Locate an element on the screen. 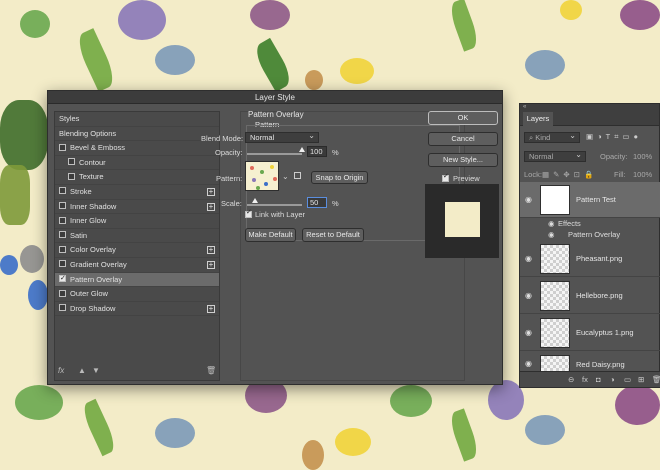 Image resolution: width=660 pixels, height=470 pixels. tab-layers: Layers is located at coordinates (538, 119).